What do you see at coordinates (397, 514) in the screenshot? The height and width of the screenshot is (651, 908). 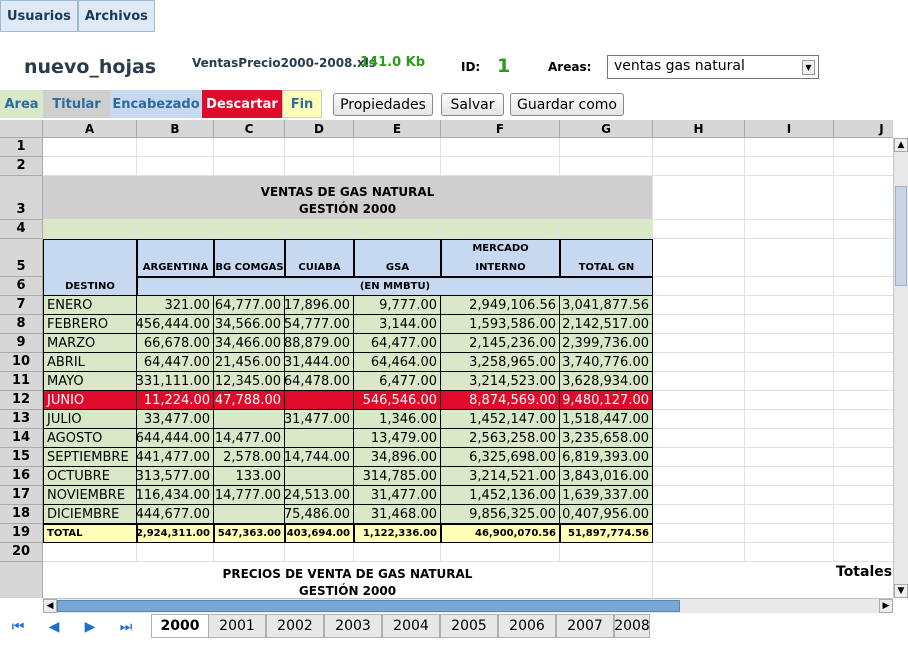 I see `value-cell: 31,468.00` at bounding box center [397, 514].